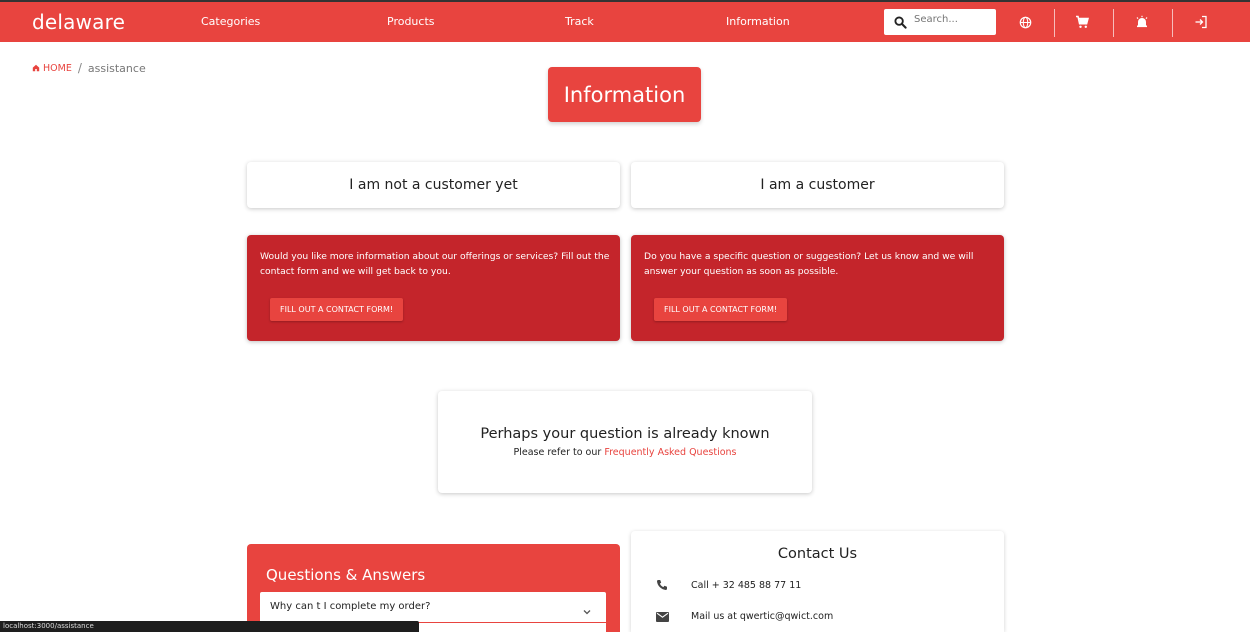 This screenshot has height=632, width=1250. Describe the element at coordinates (746, 585) in the screenshot. I see `contact-phone: Call + 32 485 88 77 11` at that location.